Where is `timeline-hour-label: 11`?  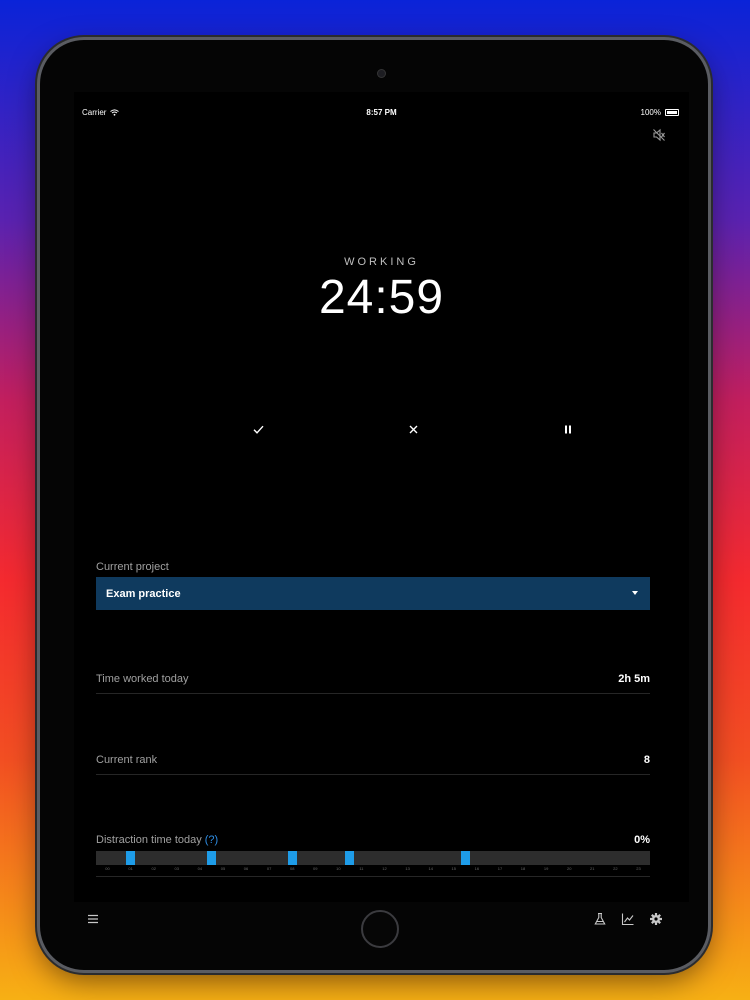
timeline-hour-label: 11 is located at coordinates (361, 868).